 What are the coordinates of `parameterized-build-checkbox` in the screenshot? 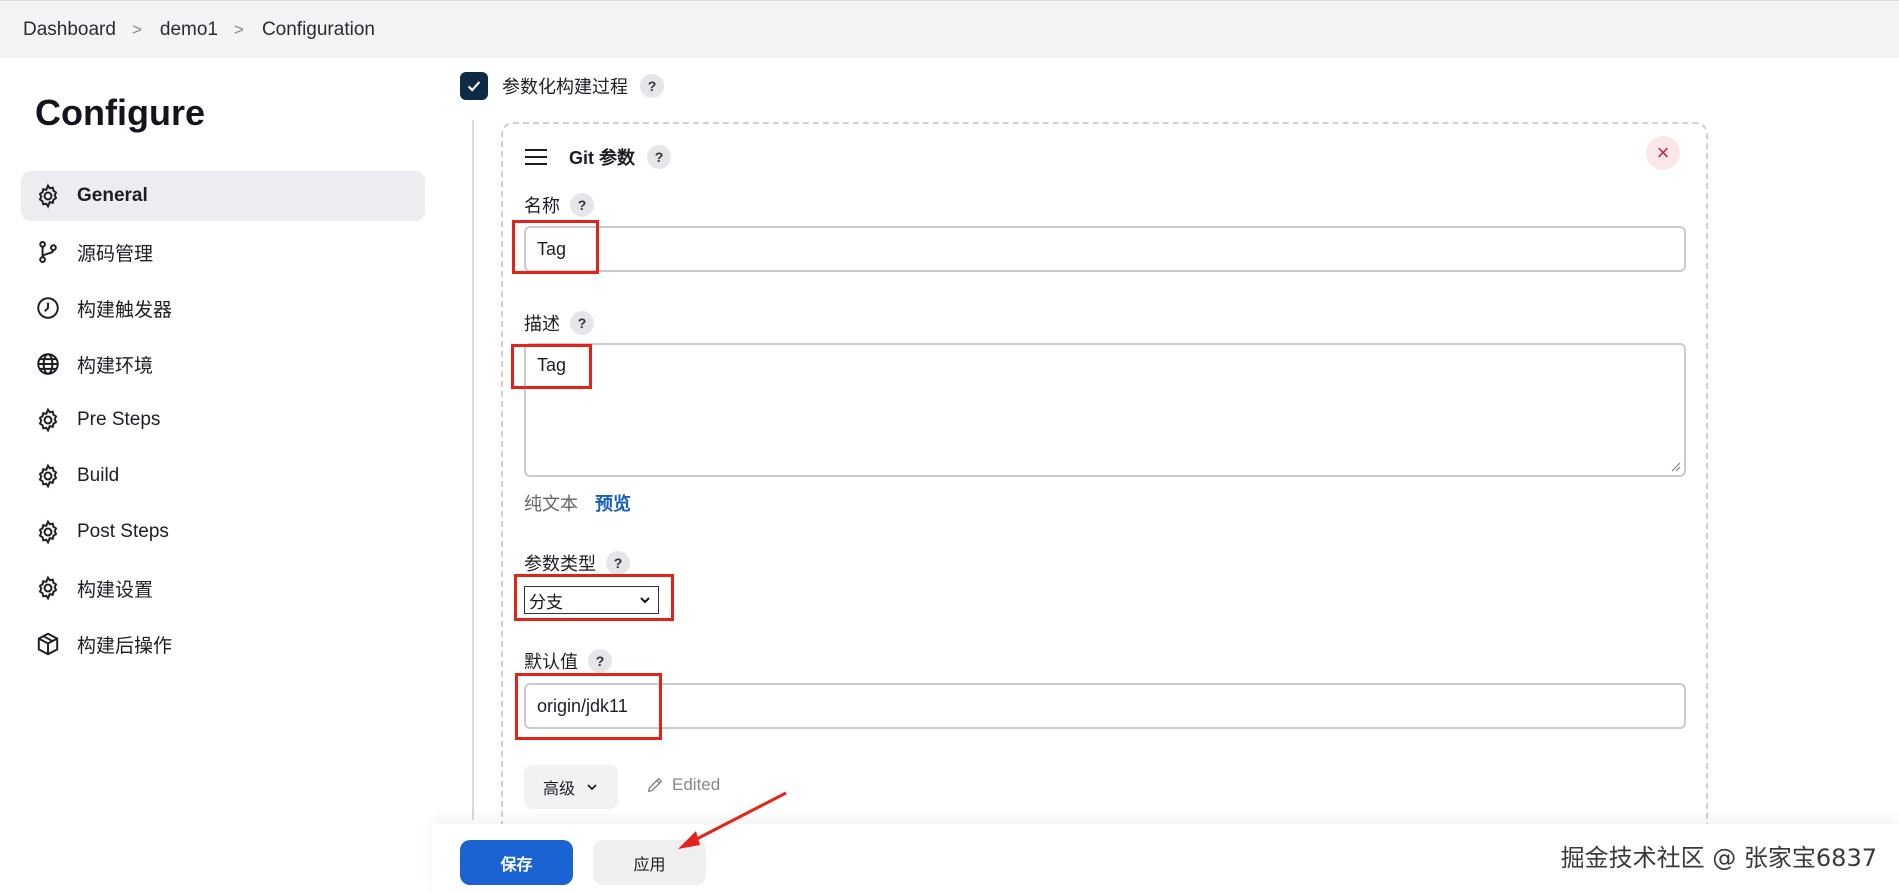 It's located at (474, 86).